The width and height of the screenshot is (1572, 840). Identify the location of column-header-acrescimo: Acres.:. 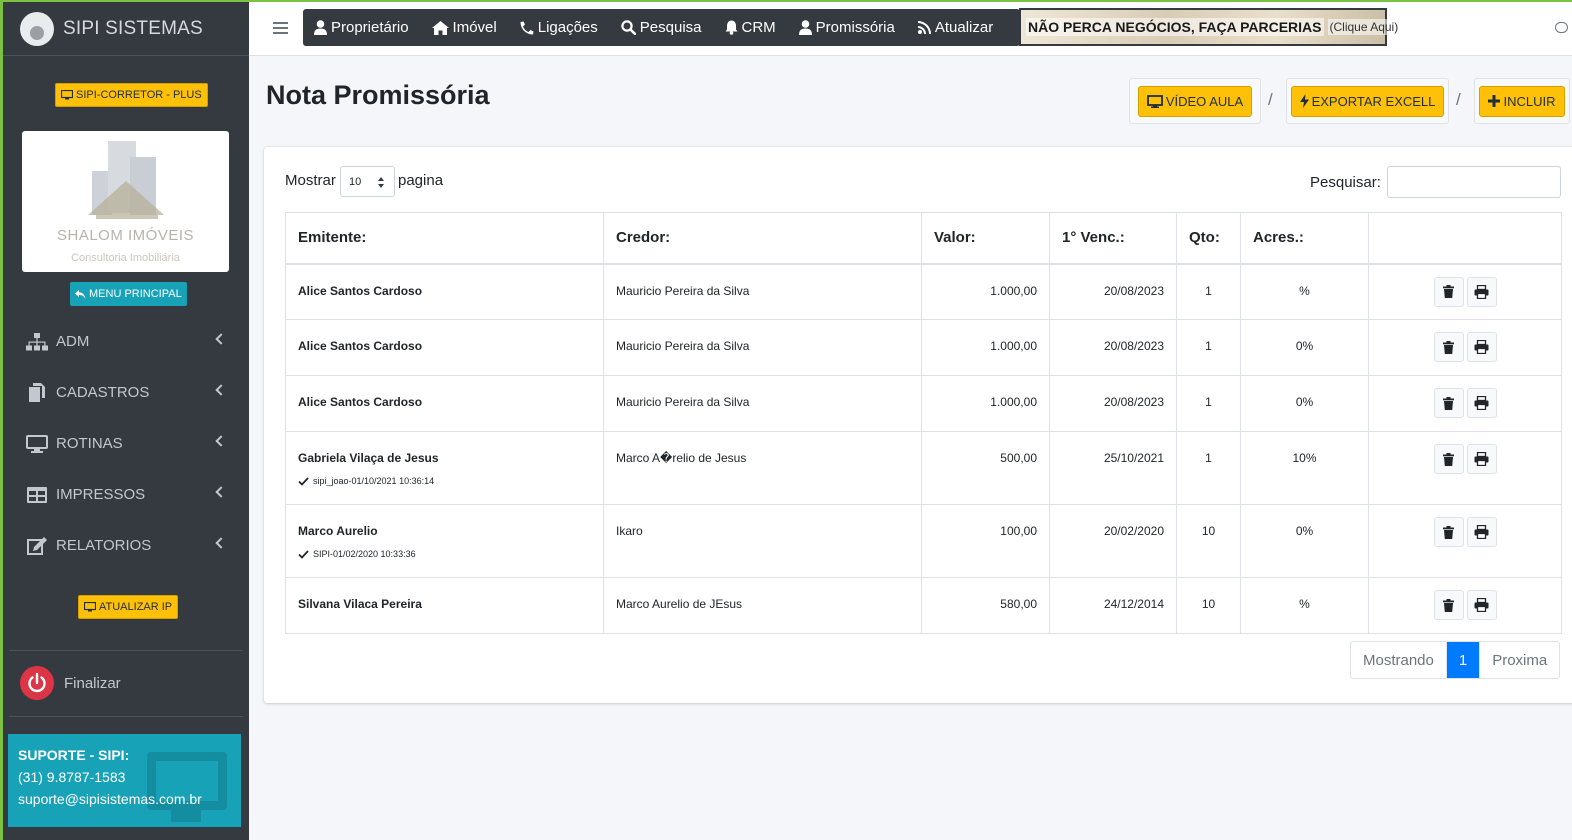
(1304, 238).